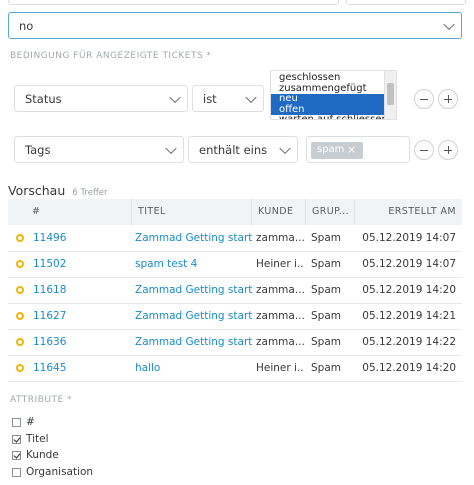 The image size is (474, 485). I want to click on tag-token-label: spam, so click(331, 149).